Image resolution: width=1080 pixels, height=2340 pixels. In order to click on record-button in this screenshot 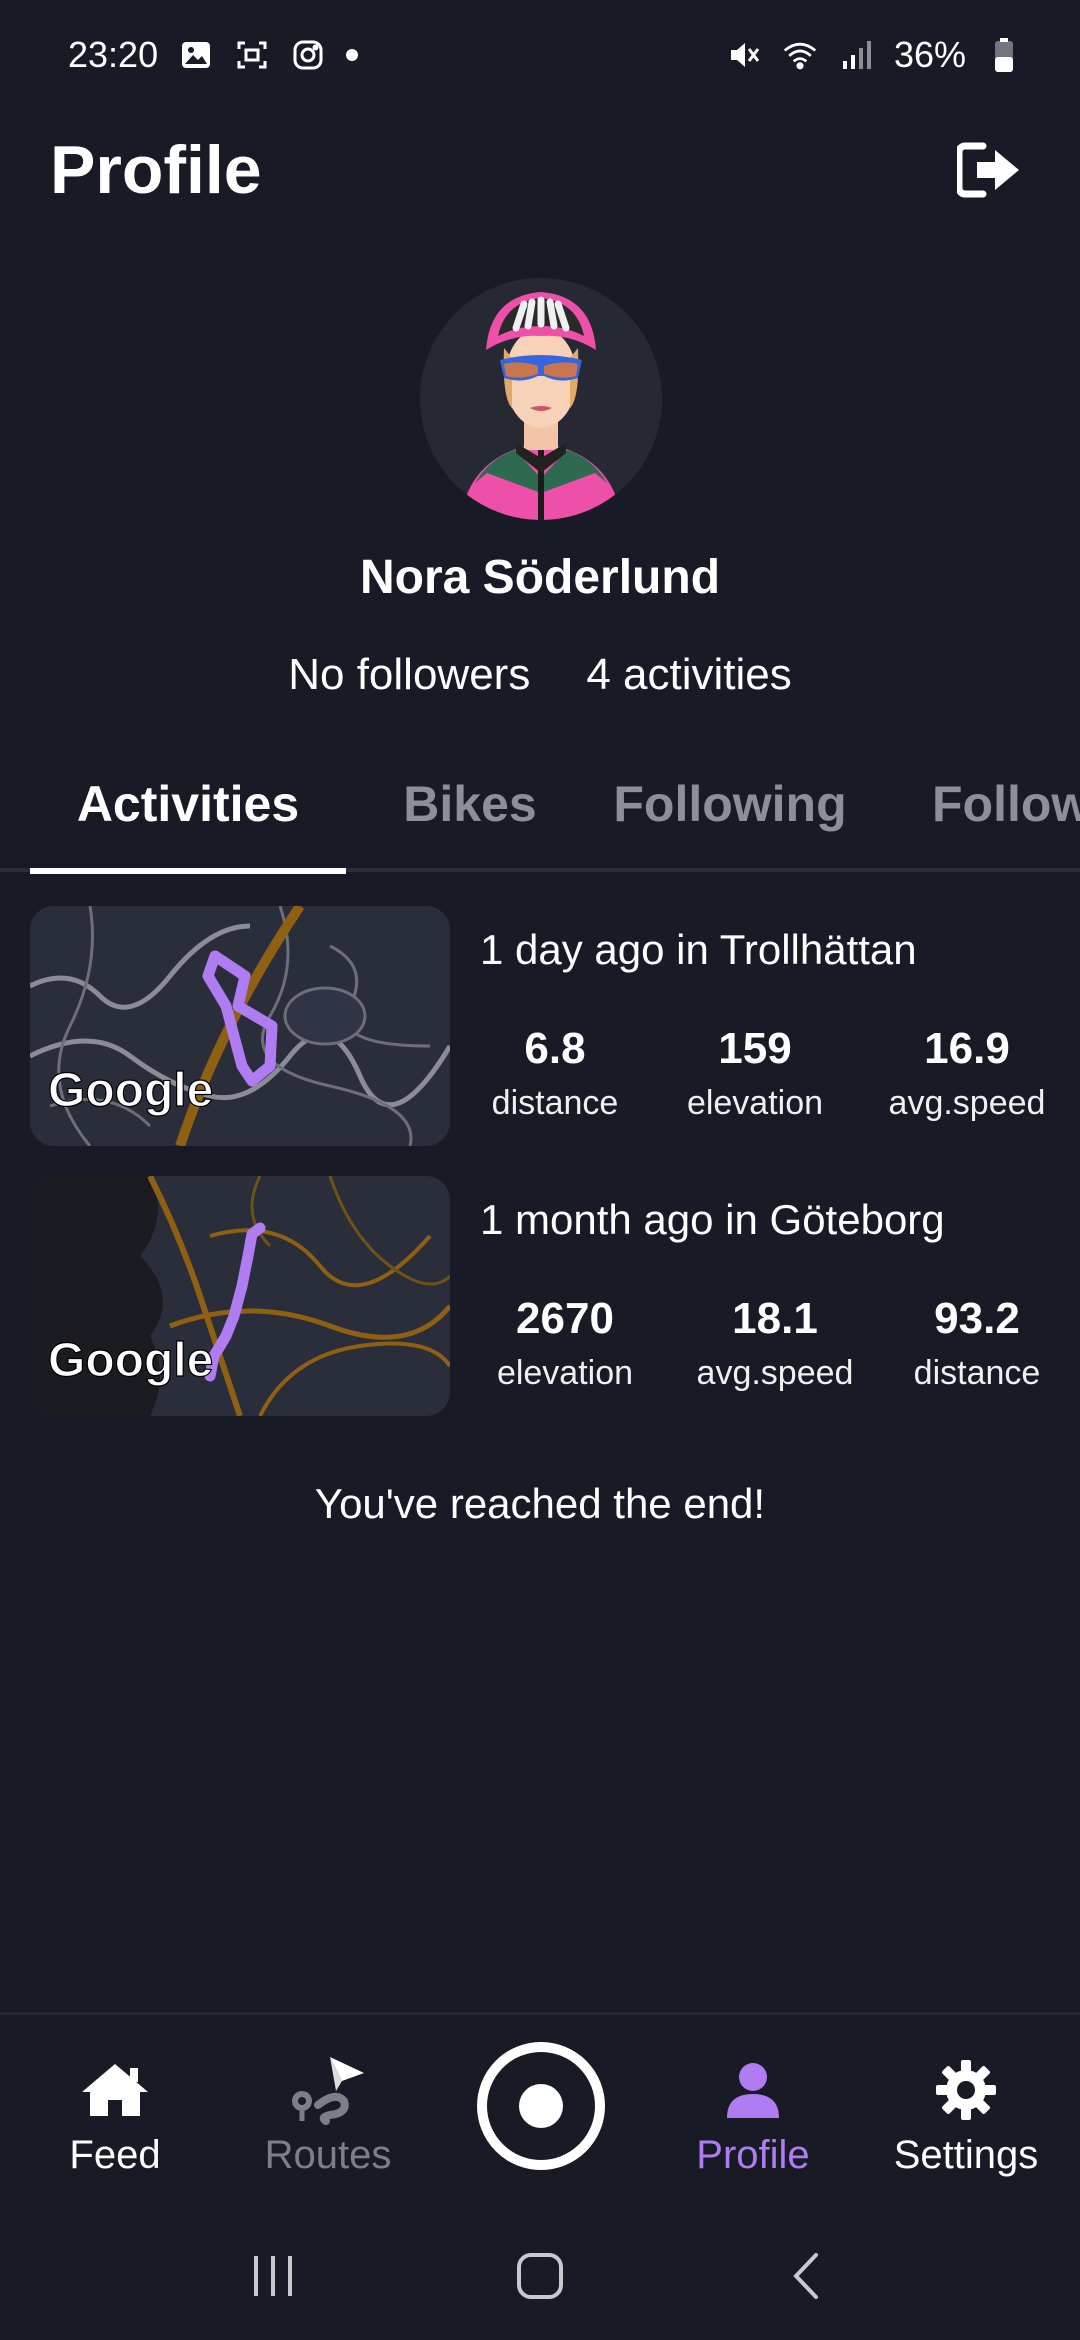, I will do `click(541, 2106)`.